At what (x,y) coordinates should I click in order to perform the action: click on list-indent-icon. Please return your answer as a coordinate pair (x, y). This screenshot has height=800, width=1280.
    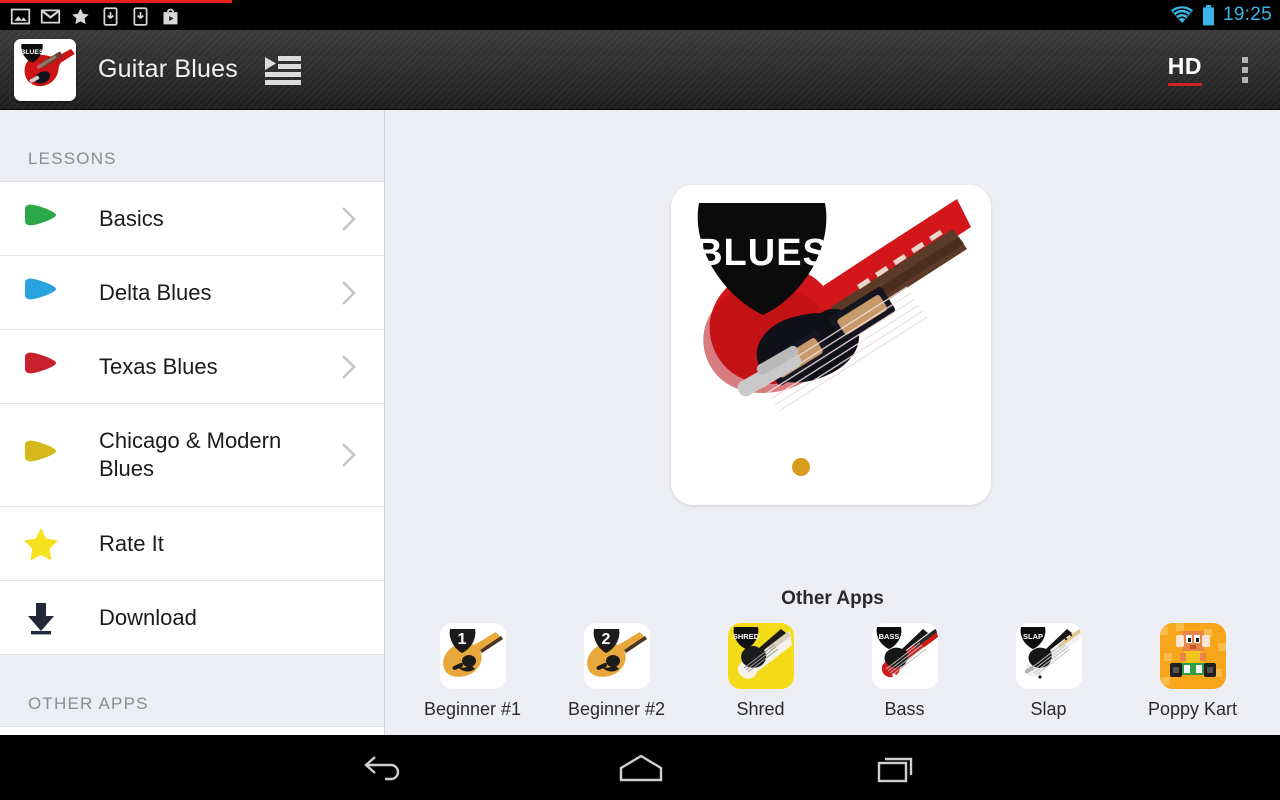
    Looking at the image, I should click on (283, 70).